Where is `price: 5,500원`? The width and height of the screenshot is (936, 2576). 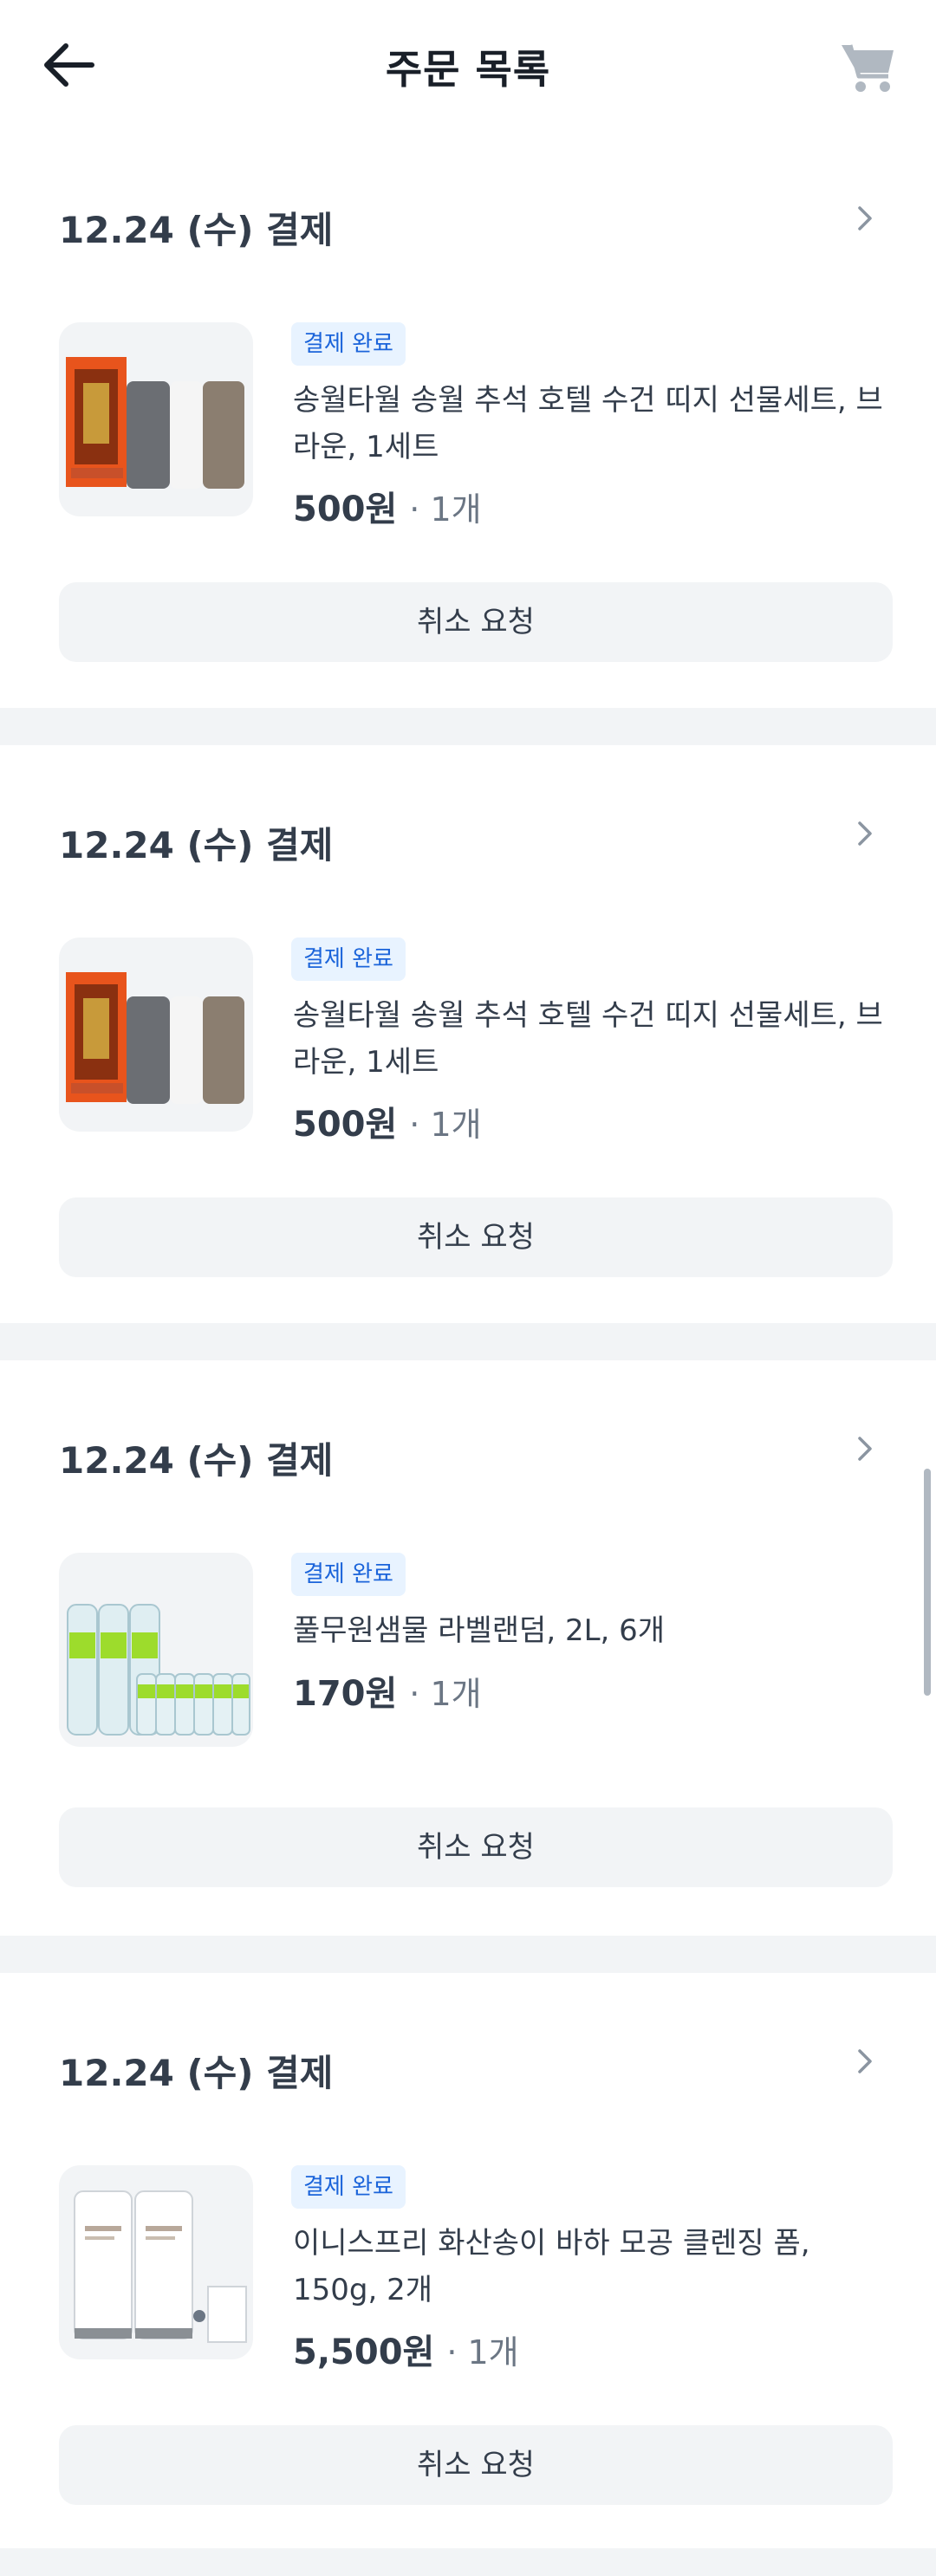 price: 5,500원 is located at coordinates (364, 2353).